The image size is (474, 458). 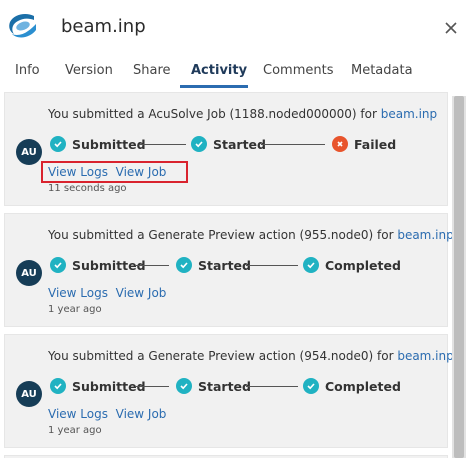 I want to click on tab-share: Share, so click(x=152, y=70).